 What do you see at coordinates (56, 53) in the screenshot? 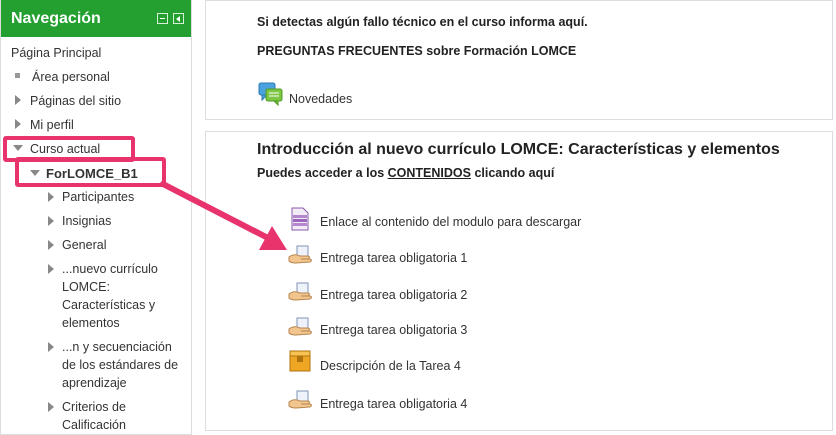
I see `nav-item-pagina-principal: Página Principal` at bounding box center [56, 53].